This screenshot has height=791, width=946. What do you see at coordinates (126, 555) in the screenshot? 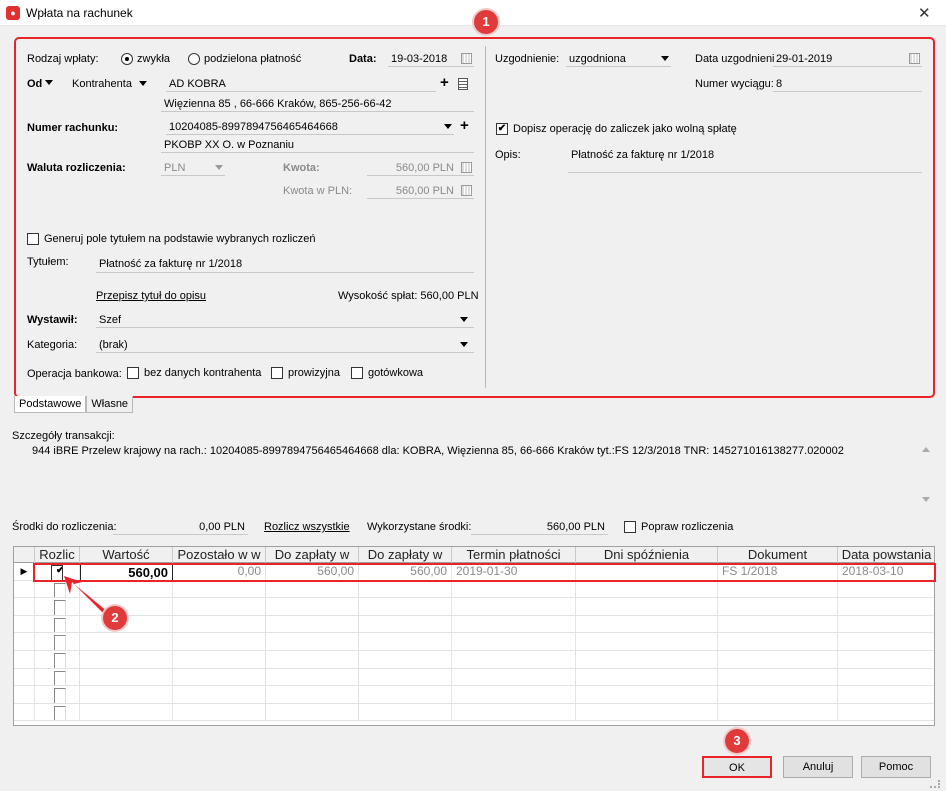
I see `col-value: Wartość` at bounding box center [126, 555].